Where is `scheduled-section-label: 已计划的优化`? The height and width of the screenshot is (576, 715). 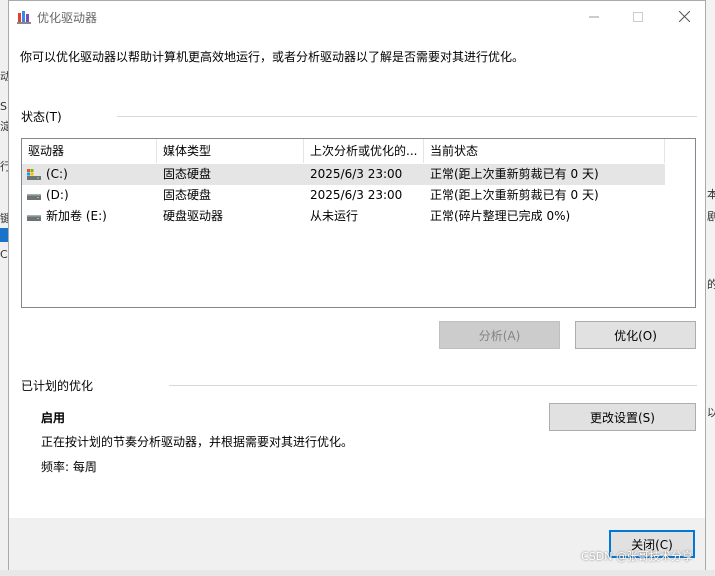 scheduled-section-label: 已计划的优化 is located at coordinates (57, 386).